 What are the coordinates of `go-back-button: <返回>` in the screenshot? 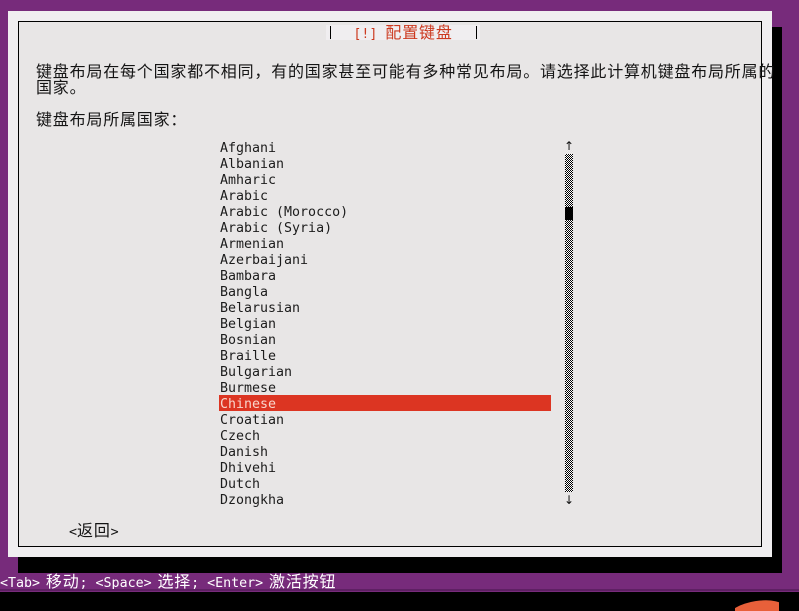 It's located at (94, 530).